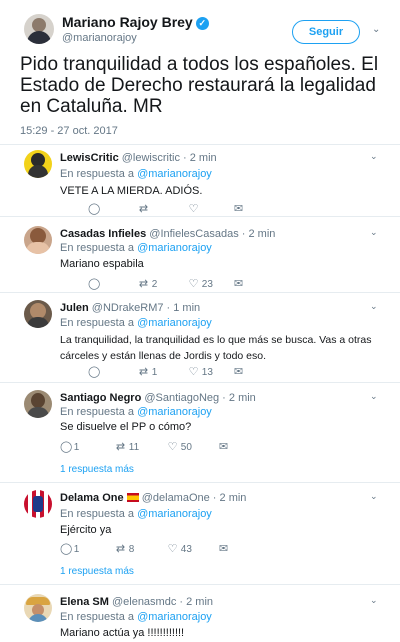 The height and width of the screenshot is (642, 400). What do you see at coordinates (147, 371) in the screenshot?
I see `retweet-button: ⇄ 1` at bounding box center [147, 371].